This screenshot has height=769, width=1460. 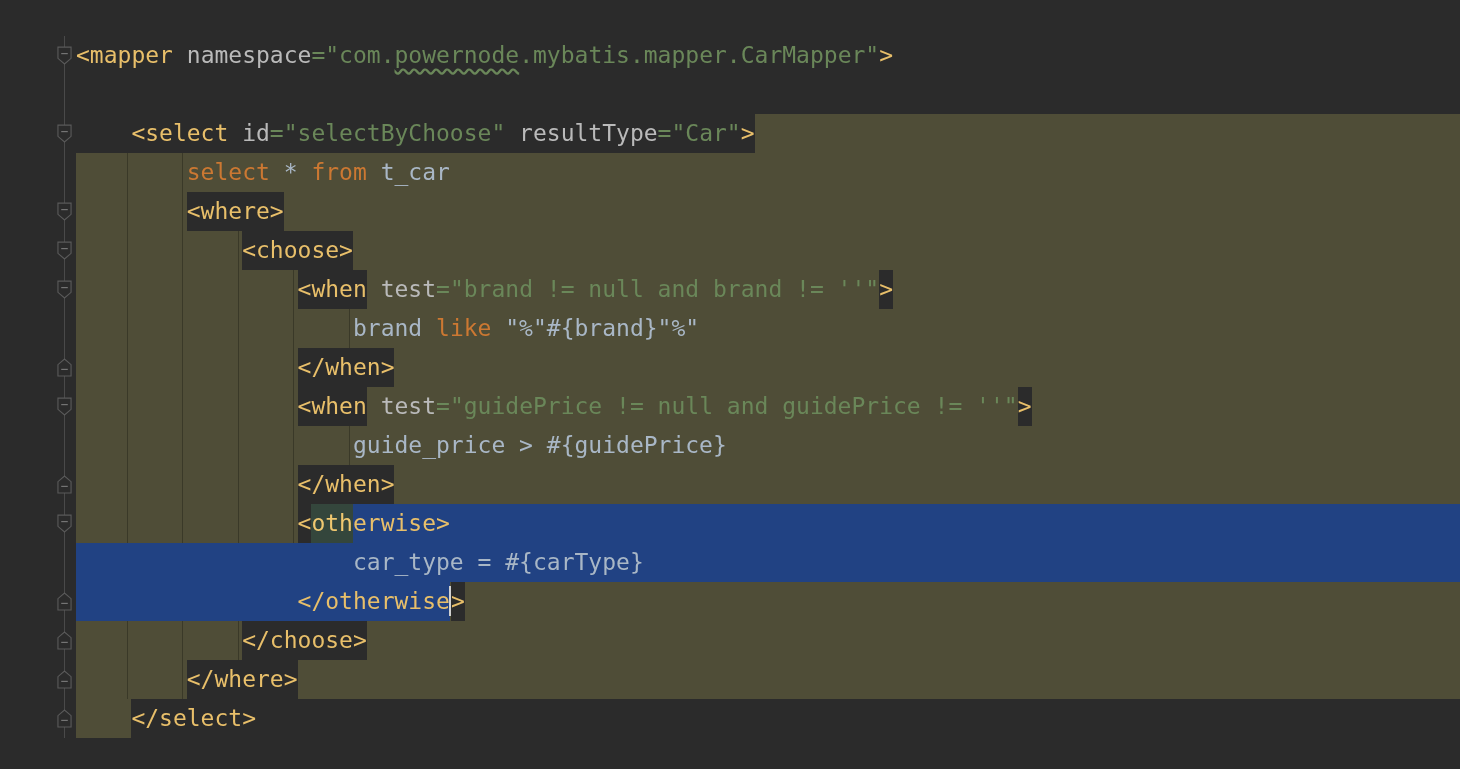 What do you see at coordinates (498, 562) in the screenshot?
I see `code-text: car_type = #{carType}` at bounding box center [498, 562].